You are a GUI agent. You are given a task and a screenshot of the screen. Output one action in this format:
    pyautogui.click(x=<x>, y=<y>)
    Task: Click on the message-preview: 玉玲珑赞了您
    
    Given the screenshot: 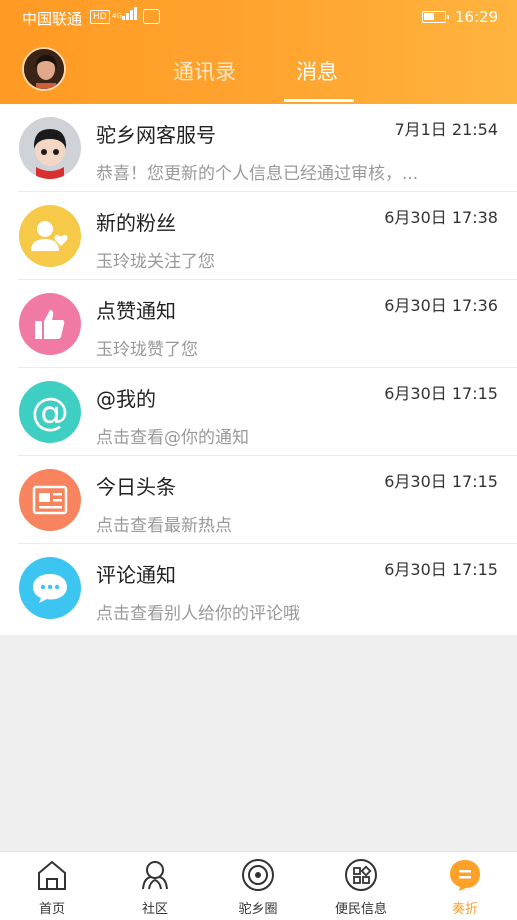 What is the action you would take?
    pyautogui.click(x=147, y=350)
    